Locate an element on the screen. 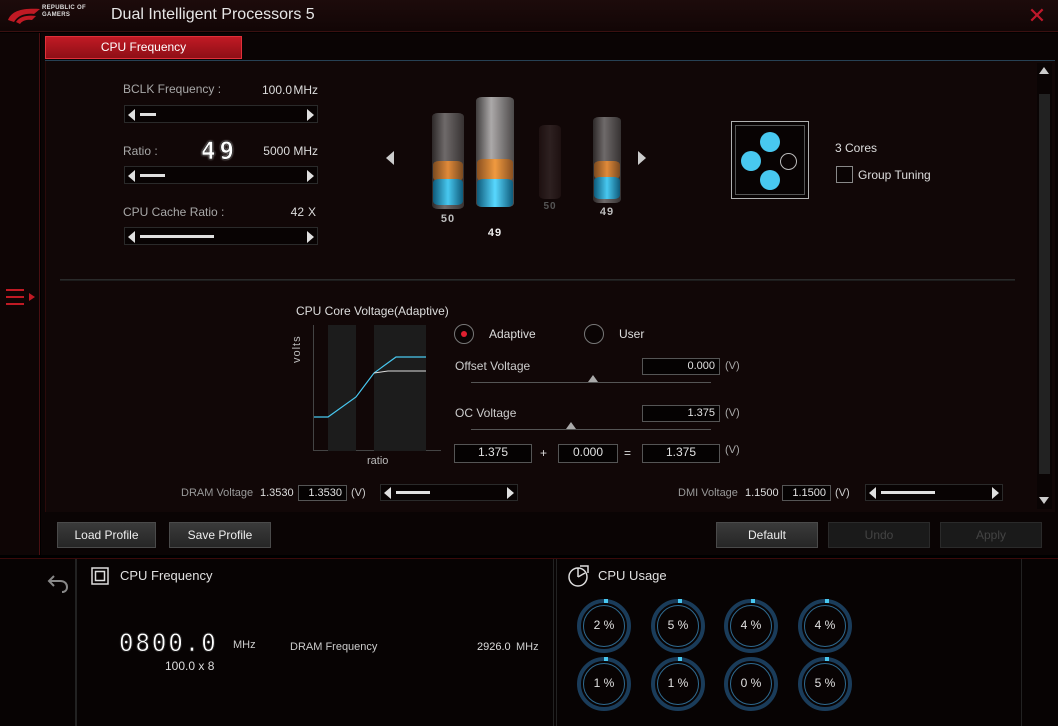  graph-y-axis-label: volts is located at coordinates (297, 349).